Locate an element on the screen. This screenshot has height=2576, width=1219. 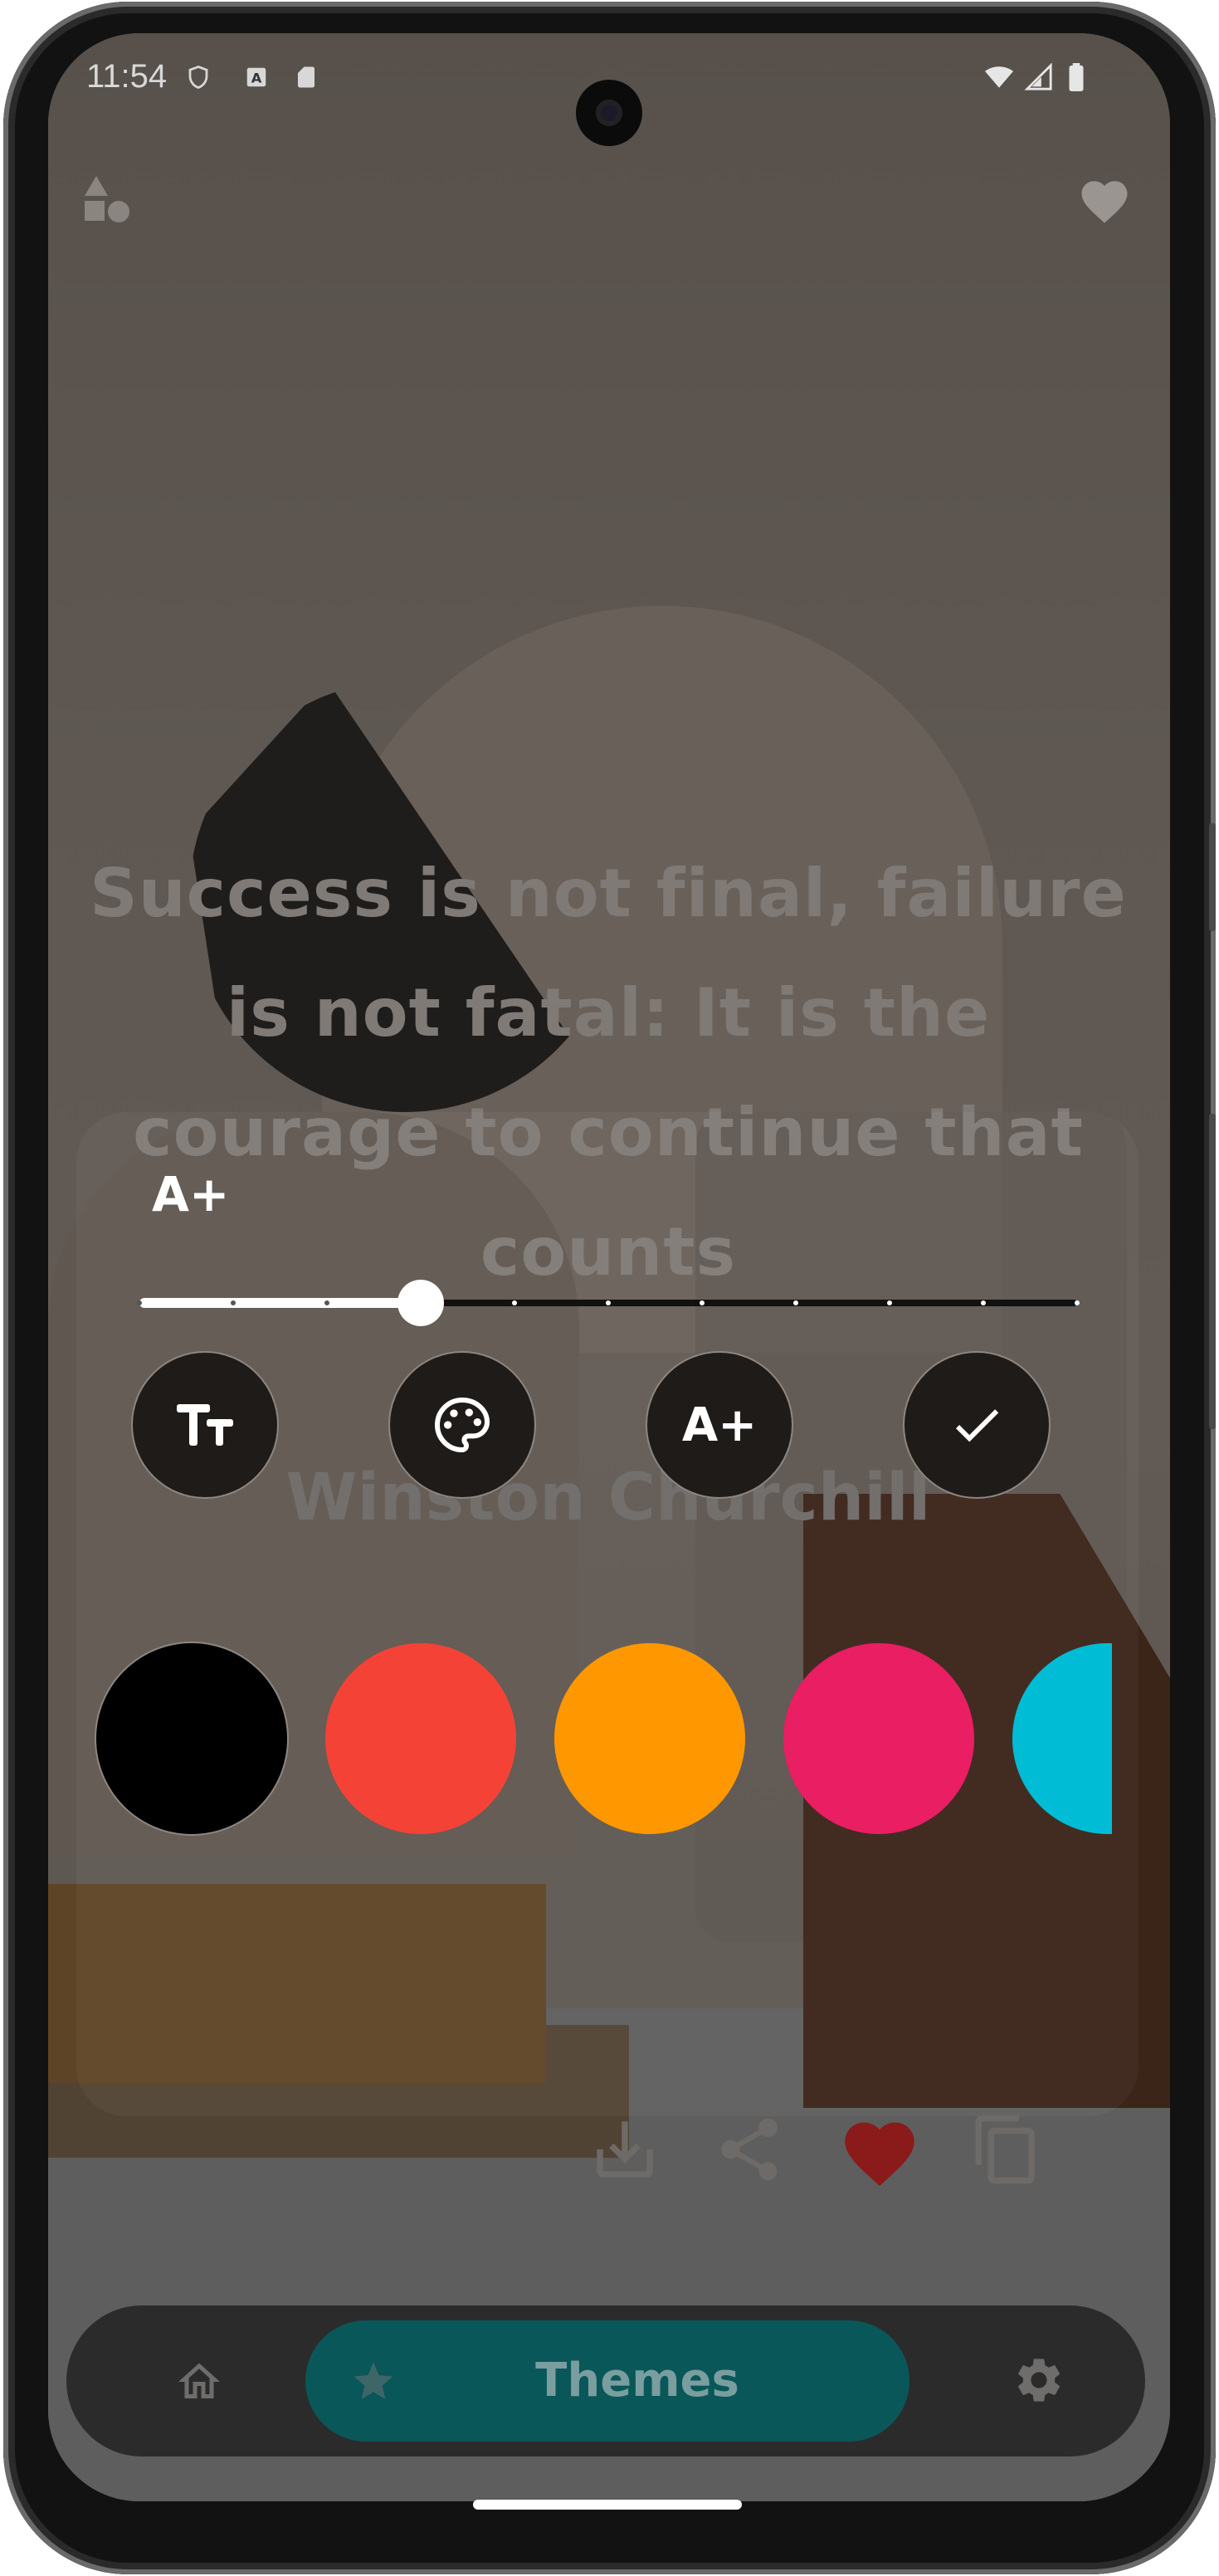
text-fields-icon is located at coordinates (205, 1425).